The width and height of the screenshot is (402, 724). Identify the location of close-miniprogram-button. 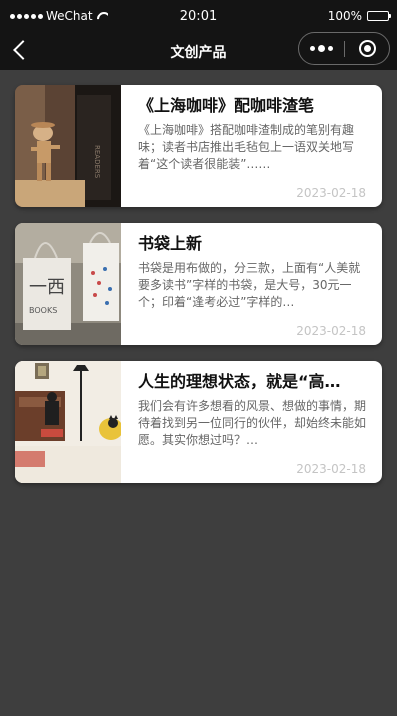
(367, 48).